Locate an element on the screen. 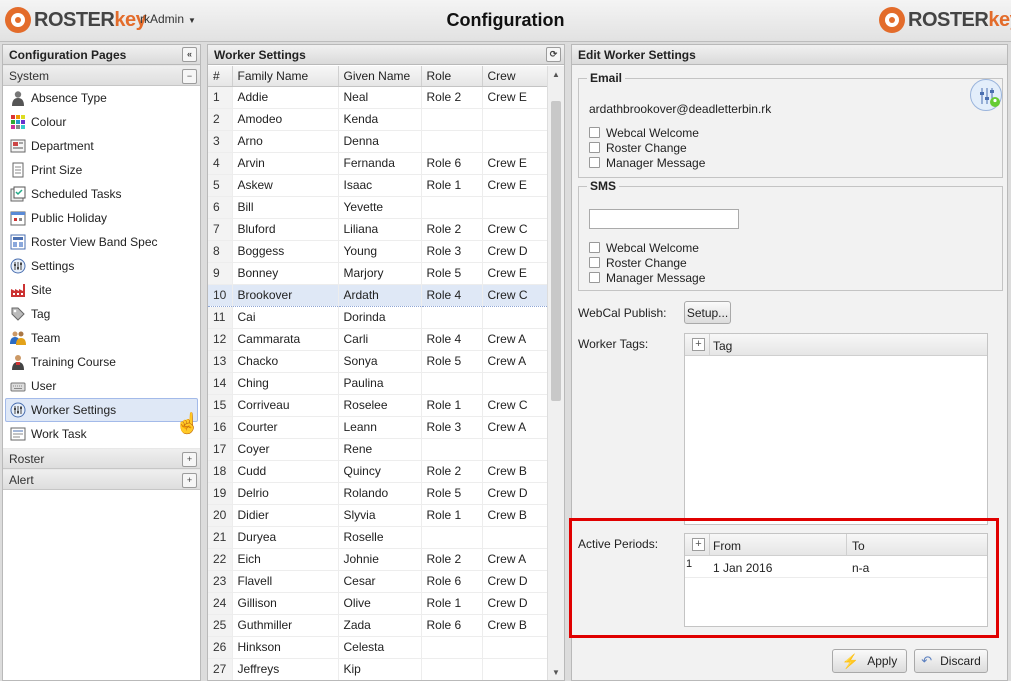 This screenshot has width=1011, height=681. email-roster-change-checkbox: Roster Change is located at coordinates (647, 147).